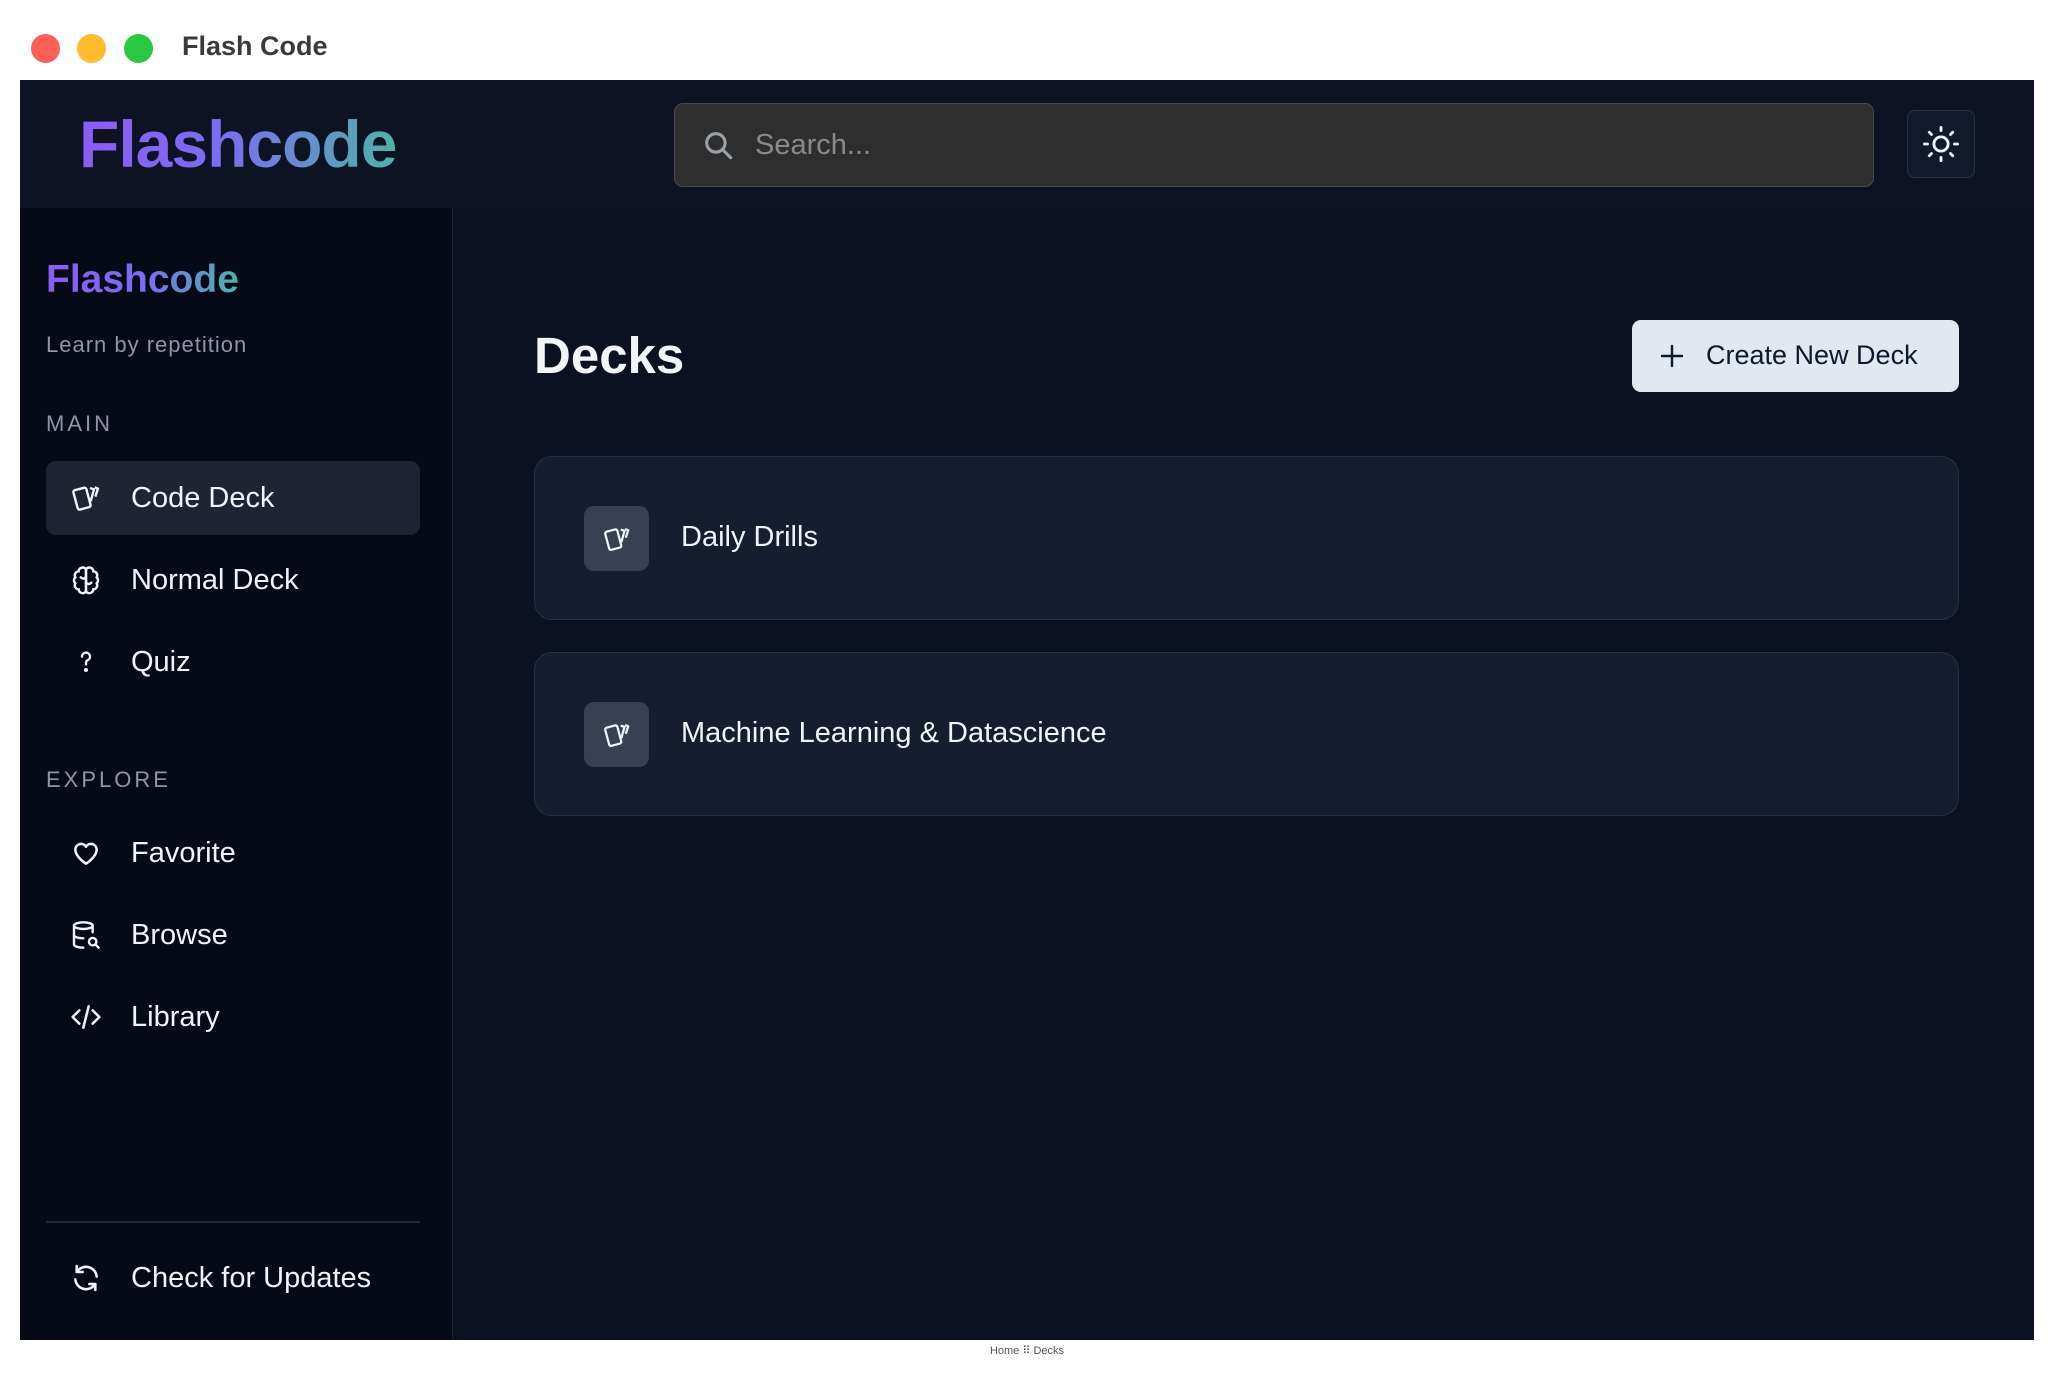 This screenshot has width=2054, height=1400. Describe the element at coordinates (138, 48) in the screenshot. I see `maximize-window-button` at that location.